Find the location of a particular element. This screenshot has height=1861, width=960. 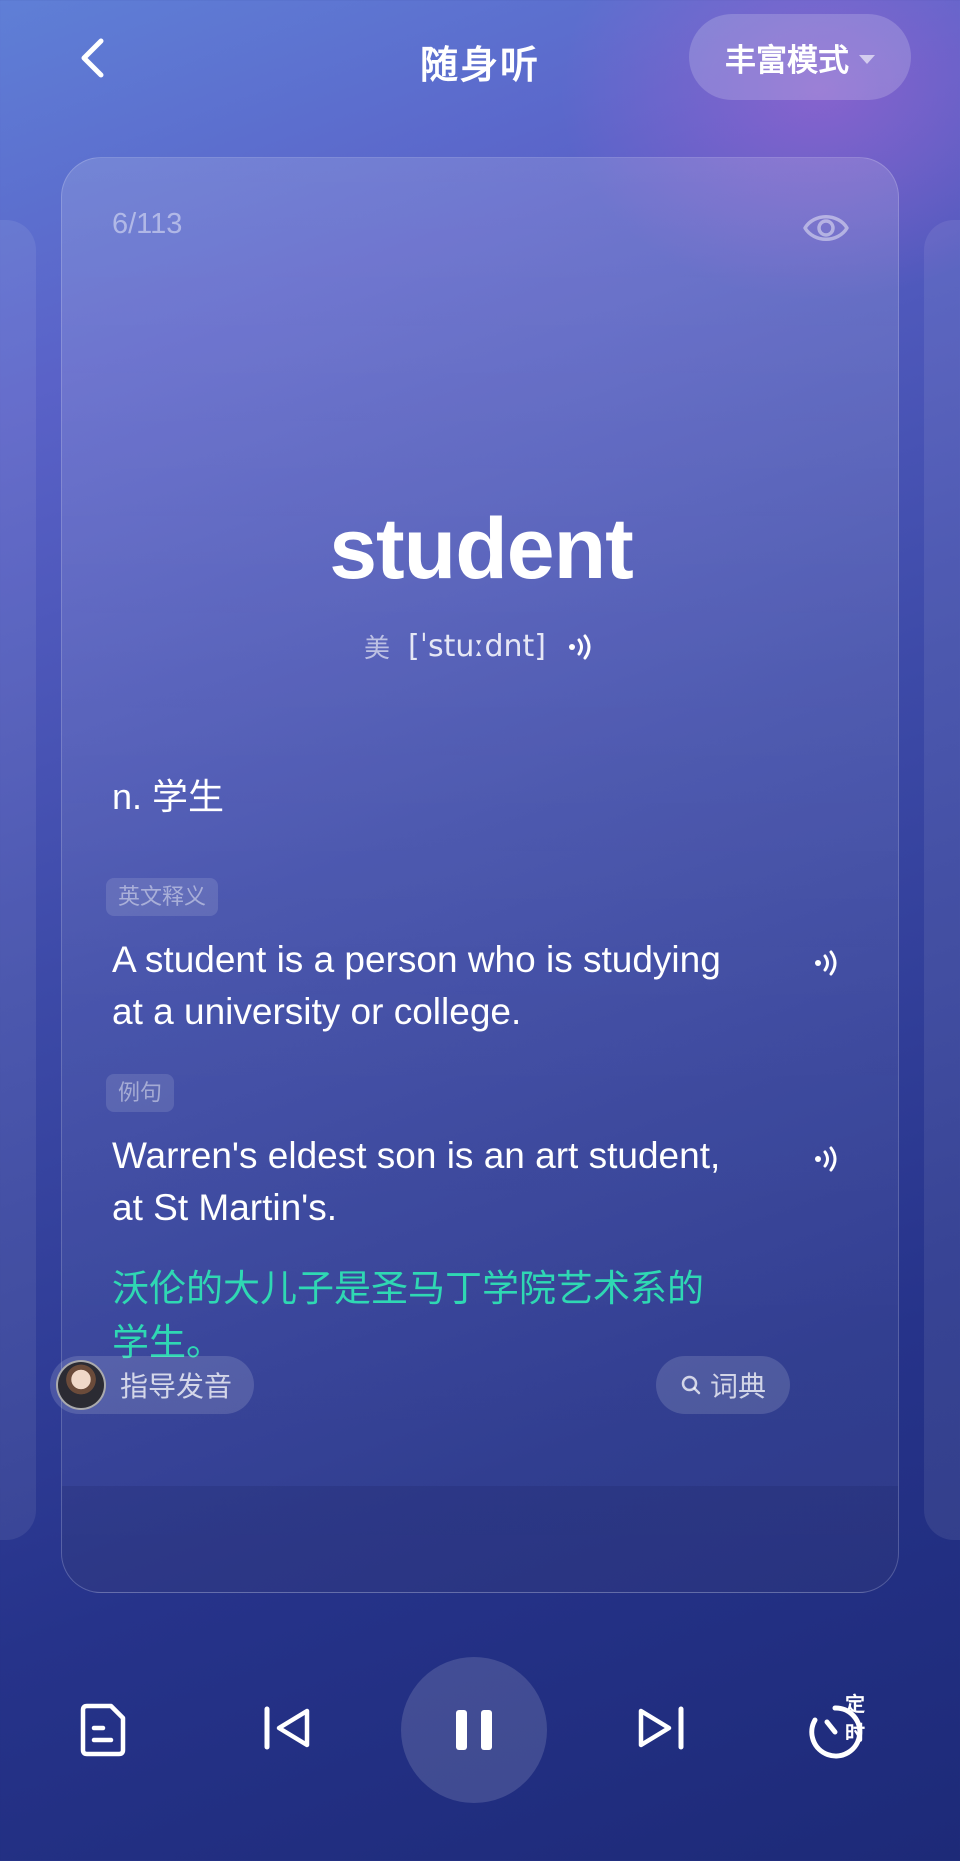

headword: student is located at coordinates (481, 549).